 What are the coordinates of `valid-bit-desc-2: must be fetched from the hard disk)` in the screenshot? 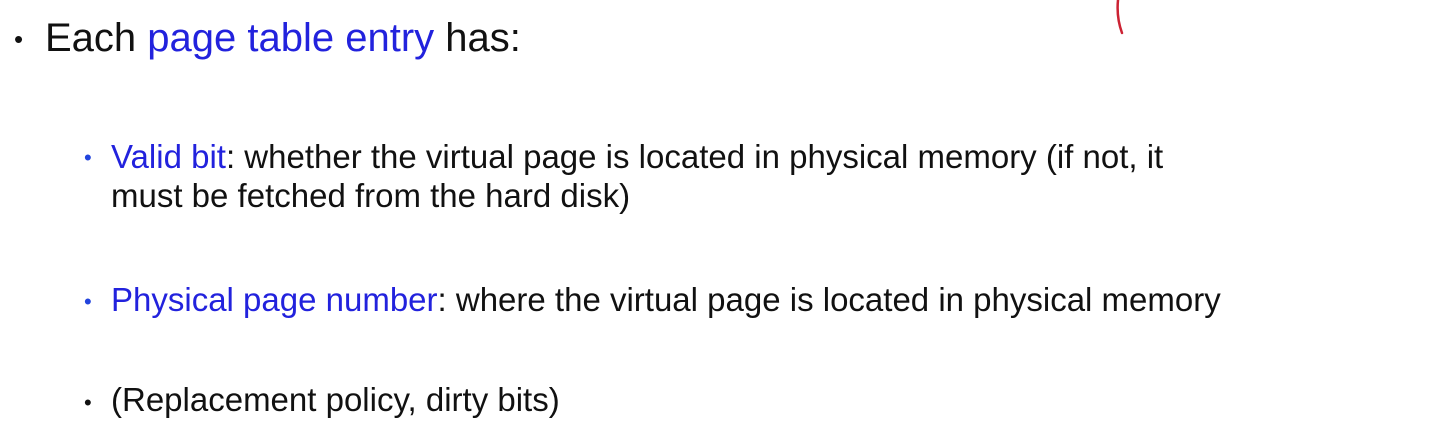 It's located at (371, 195).